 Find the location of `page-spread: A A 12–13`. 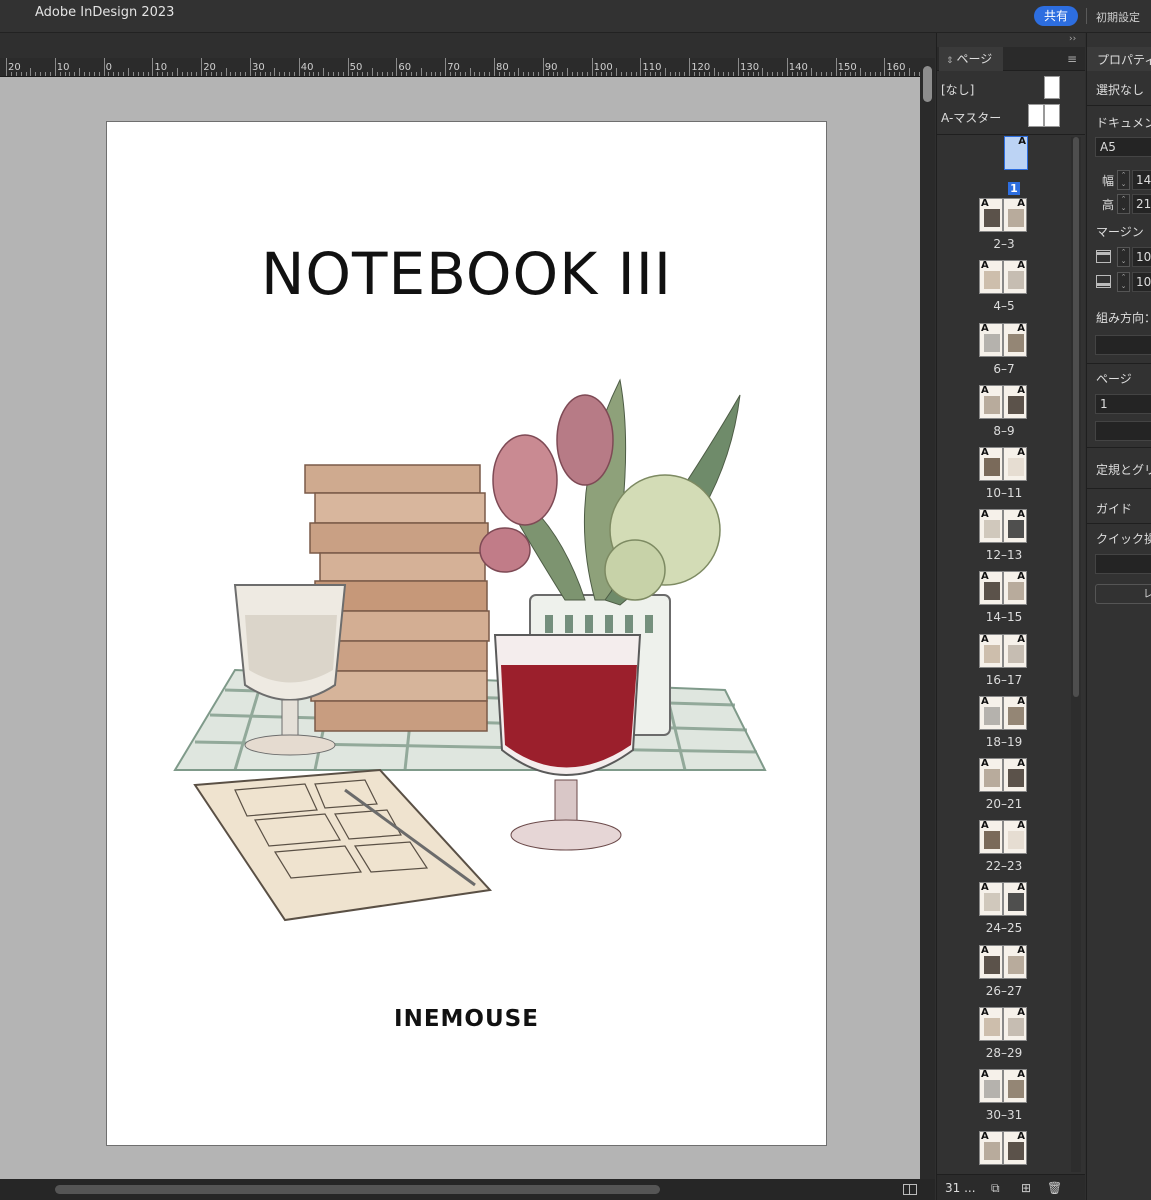

page-spread: A A 12–13 is located at coordinates (1004, 540).